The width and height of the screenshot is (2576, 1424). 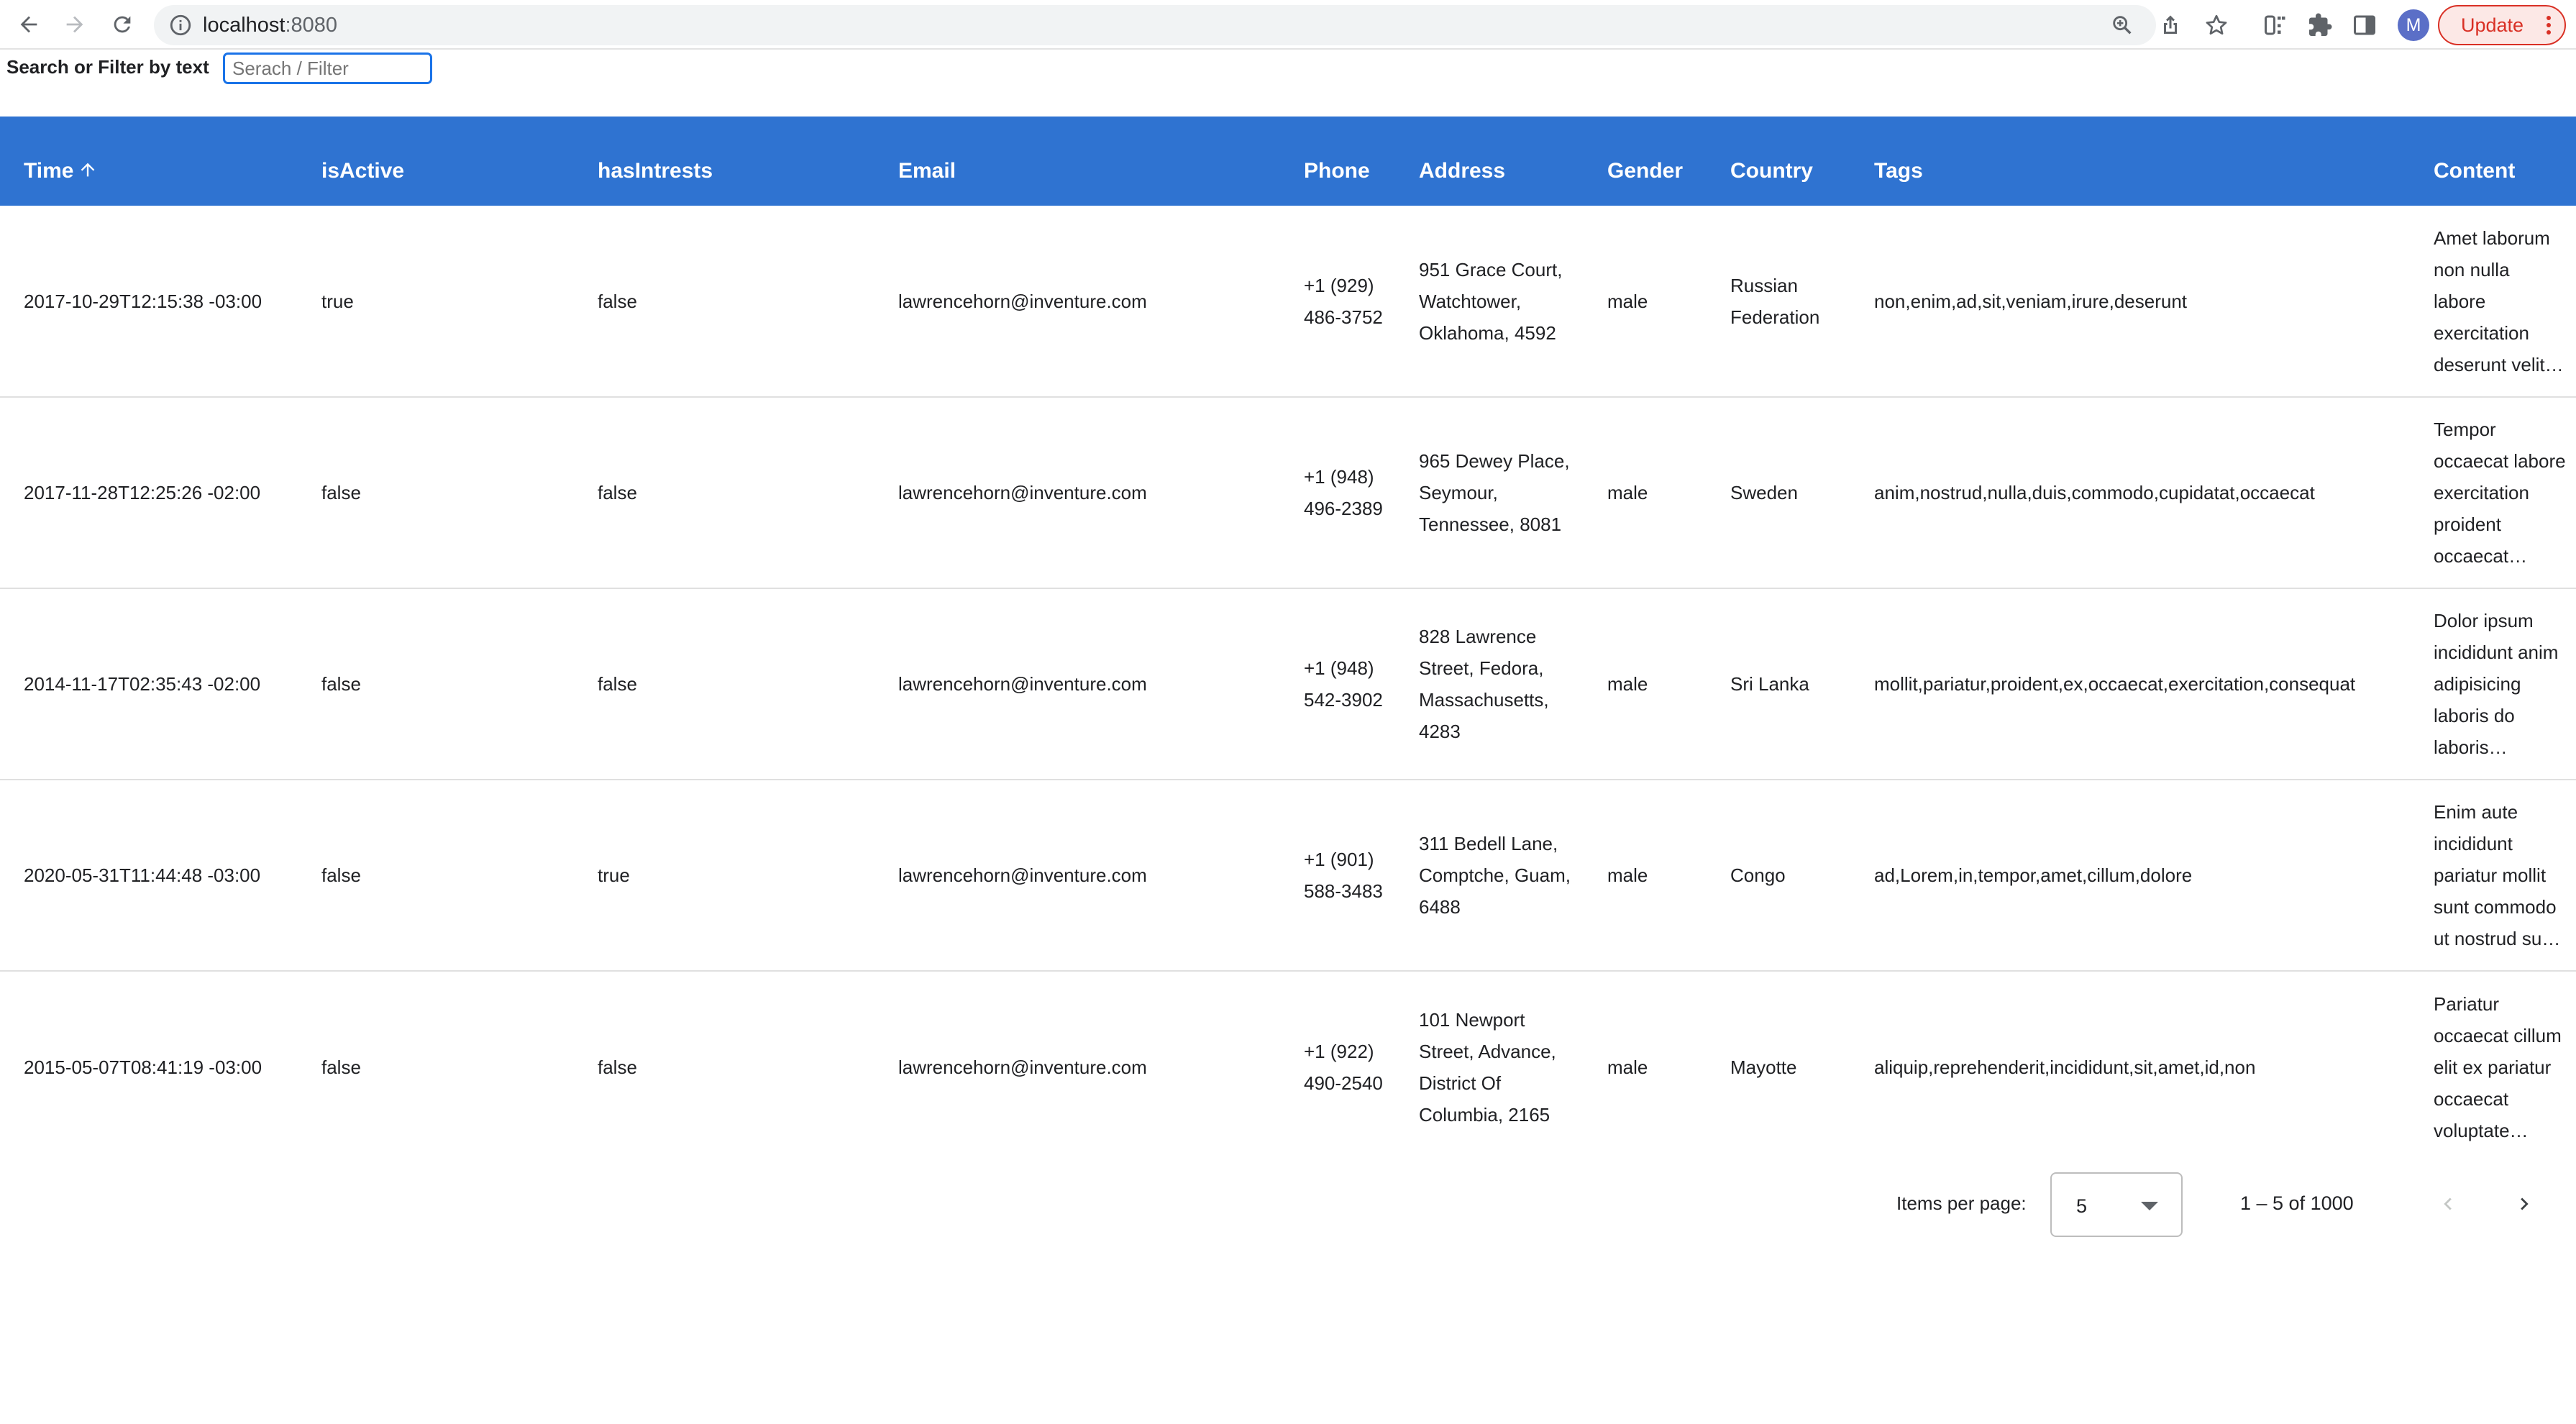 What do you see at coordinates (2216, 25) in the screenshot?
I see `star-icon` at bounding box center [2216, 25].